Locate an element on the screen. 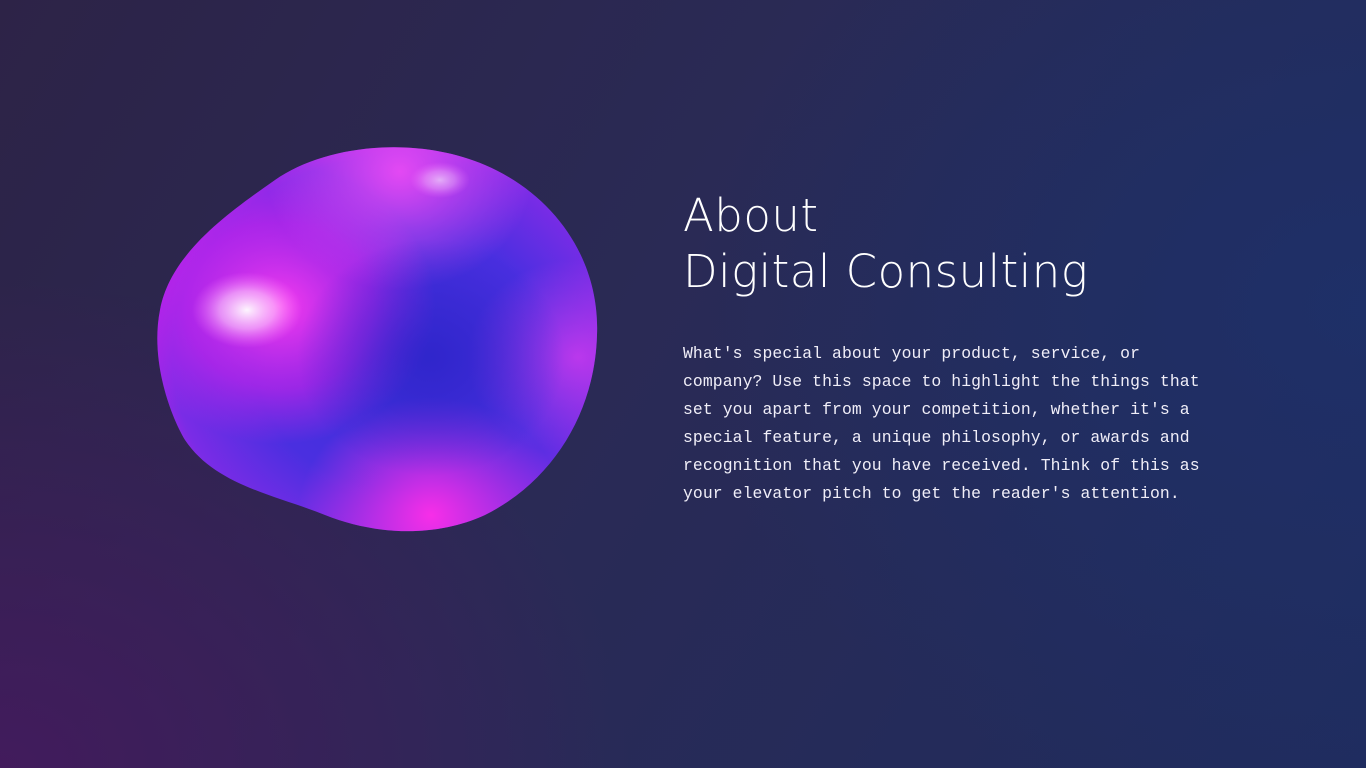  title-line-about: About is located at coordinates (751, 215).